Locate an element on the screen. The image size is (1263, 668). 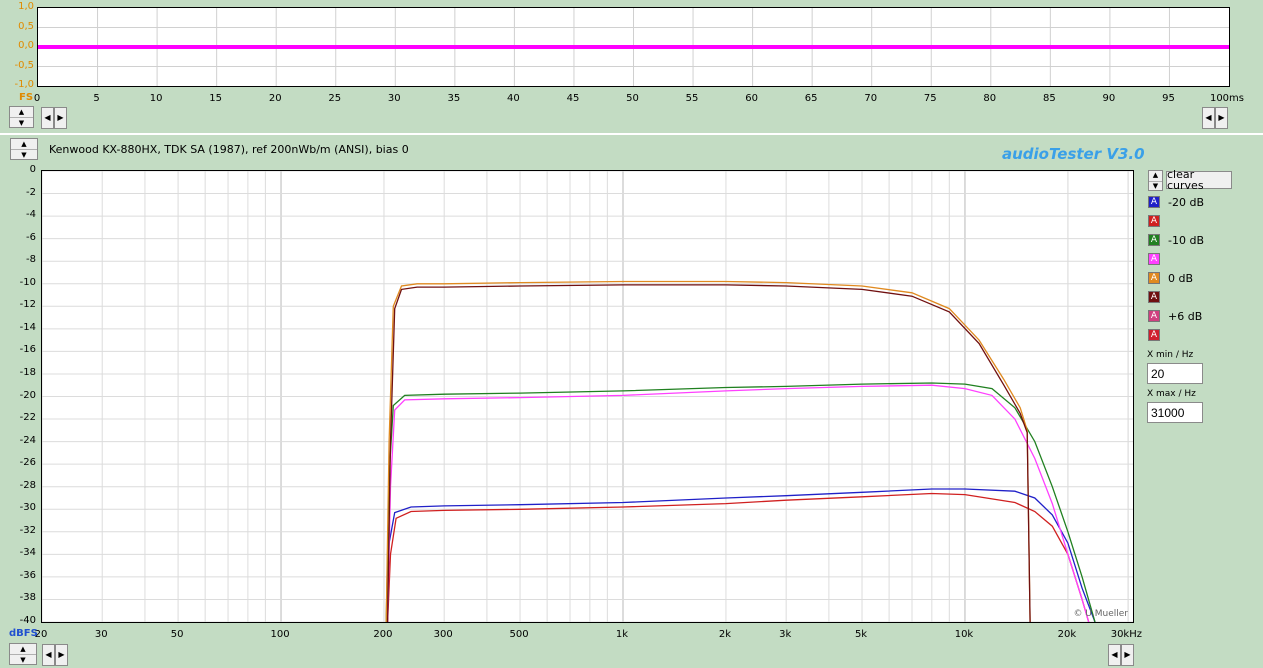
time-x-tick-label: 15 is located at coordinates (216, 98).